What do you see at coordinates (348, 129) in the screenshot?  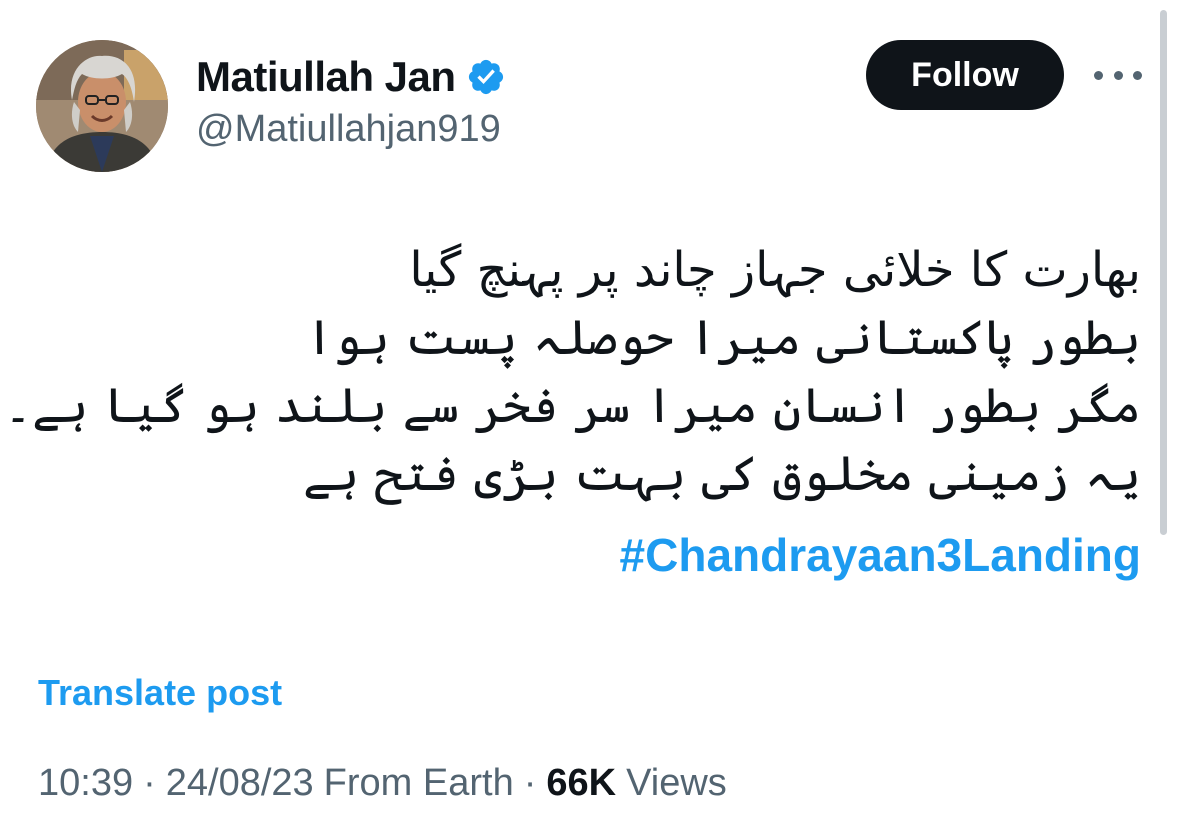 I see `author-handle: @Matiullahjan919` at bounding box center [348, 129].